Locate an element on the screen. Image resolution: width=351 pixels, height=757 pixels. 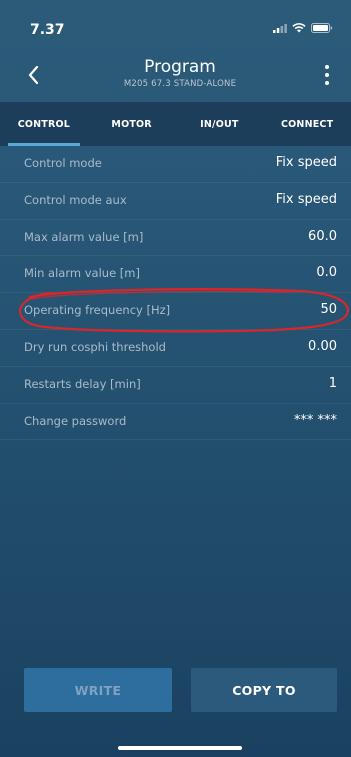
status-icons is located at coordinates (303, 28).